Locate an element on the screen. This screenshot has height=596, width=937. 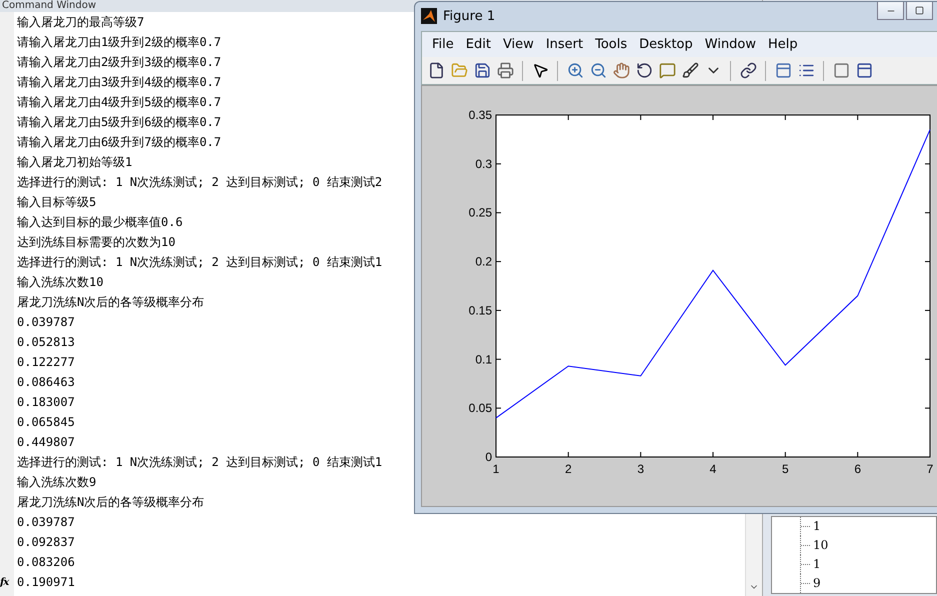
console-line: 输入达到目标的最少概率值0.6 is located at coordinates (100, 222).